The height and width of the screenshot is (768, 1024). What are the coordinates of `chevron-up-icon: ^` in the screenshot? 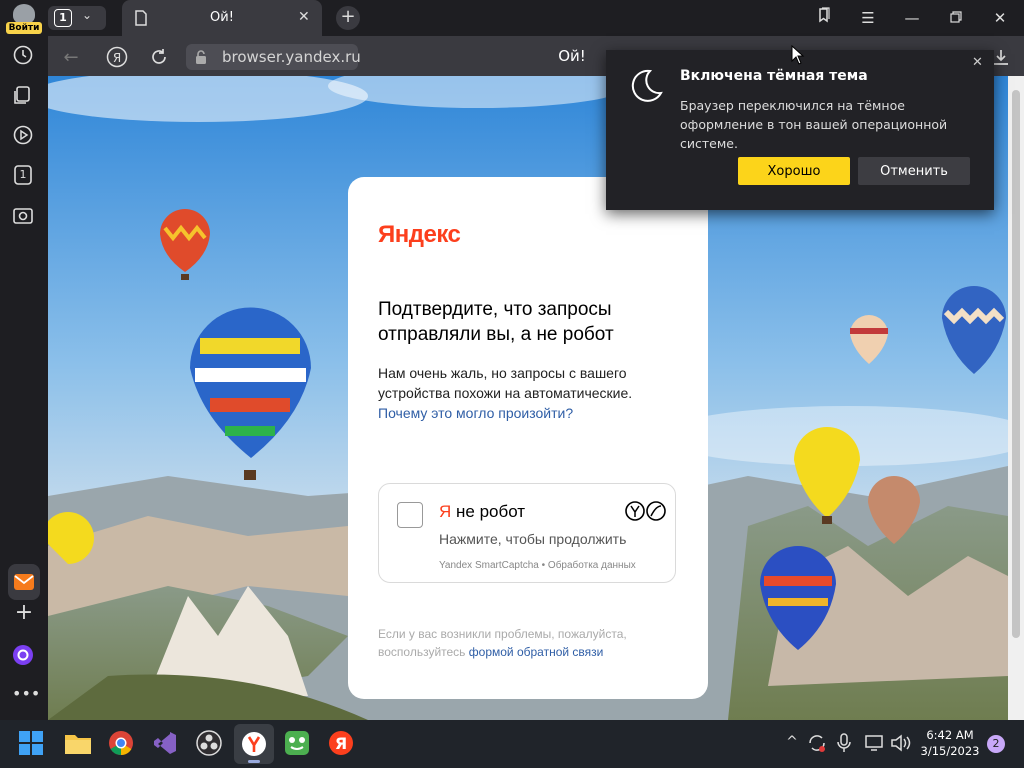 It's located at (792, 742).